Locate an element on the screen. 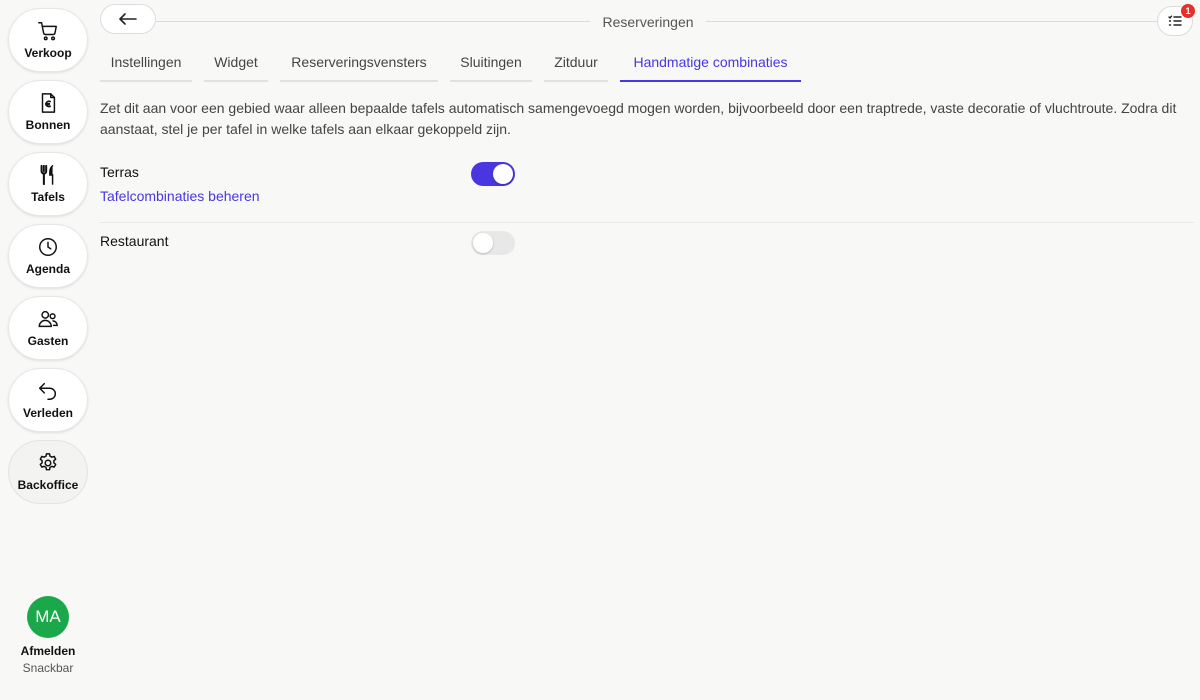 The height and width of the screenshot is (700, 1200). sidebar-item-gasten: Gasten is located at coordinates (48, 328).